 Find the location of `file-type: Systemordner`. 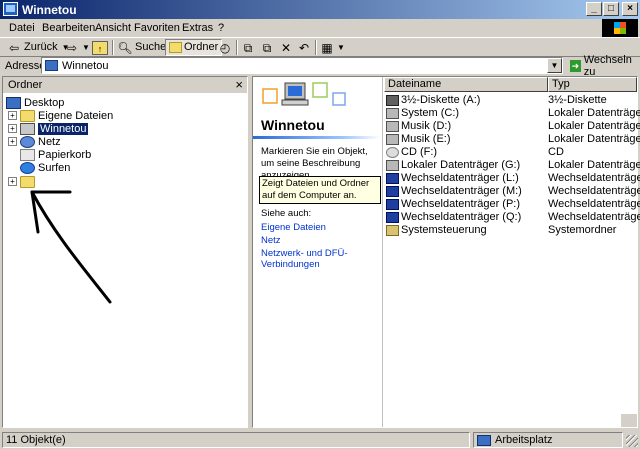

file-type: Systemordner is located at coordinates (582, 230).